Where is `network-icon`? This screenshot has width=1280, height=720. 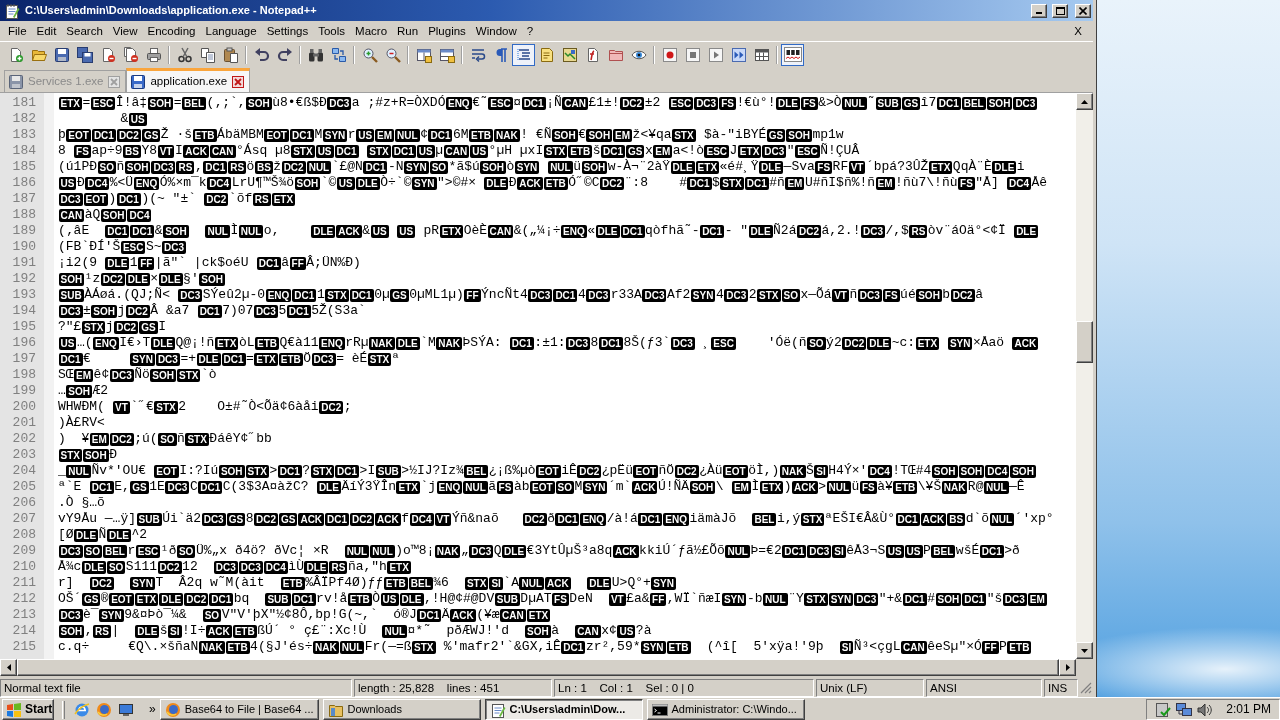 network-icon is located at coordinates (1184, 709).